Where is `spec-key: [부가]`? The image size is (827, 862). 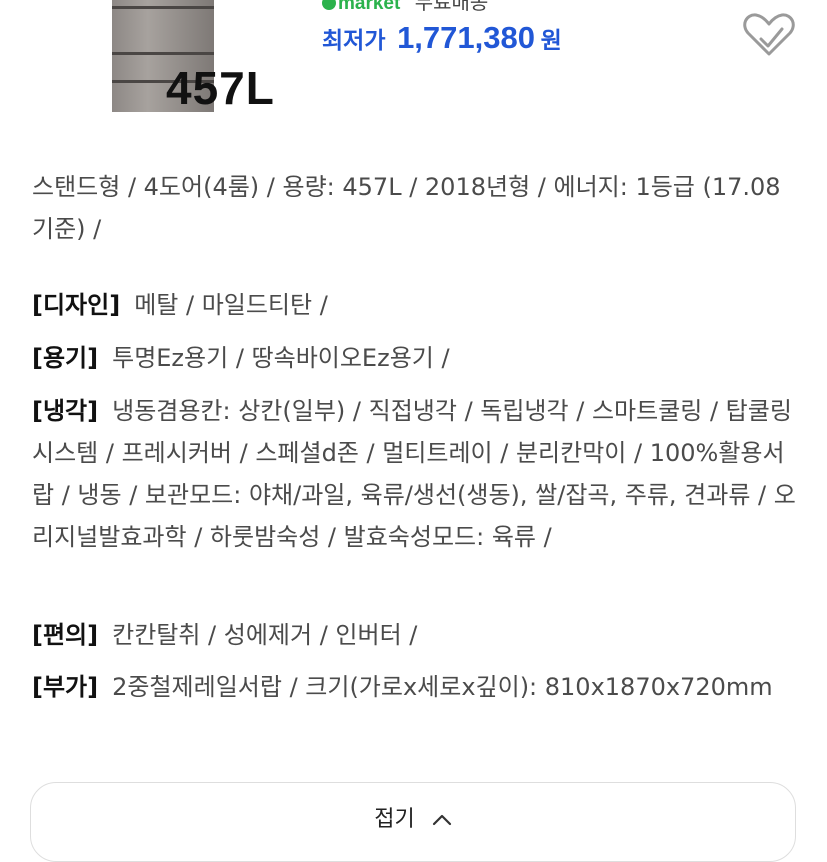
spec-key: [부가] is located at coordinates (65, 687).